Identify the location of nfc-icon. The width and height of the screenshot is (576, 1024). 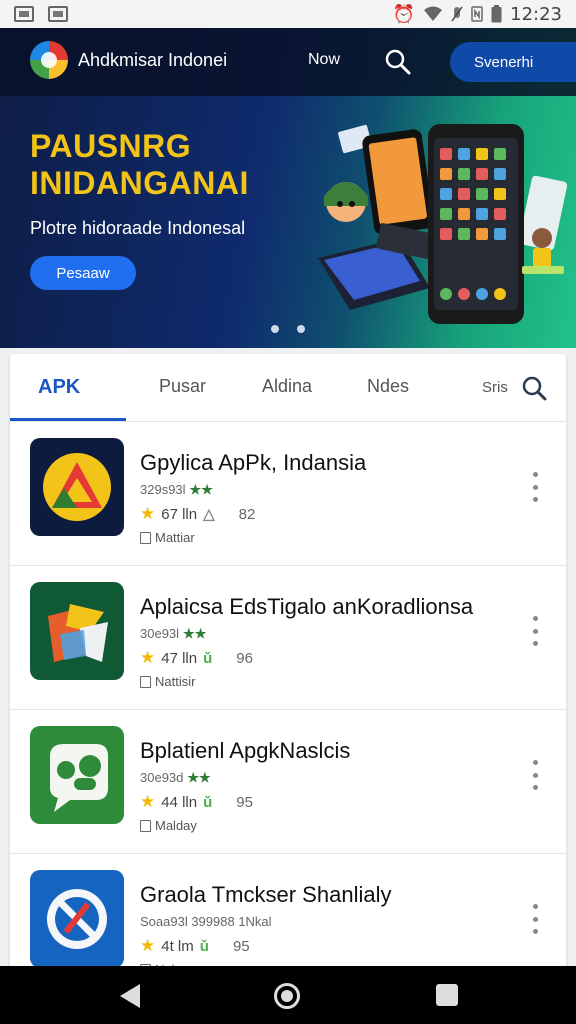
(477, 14).